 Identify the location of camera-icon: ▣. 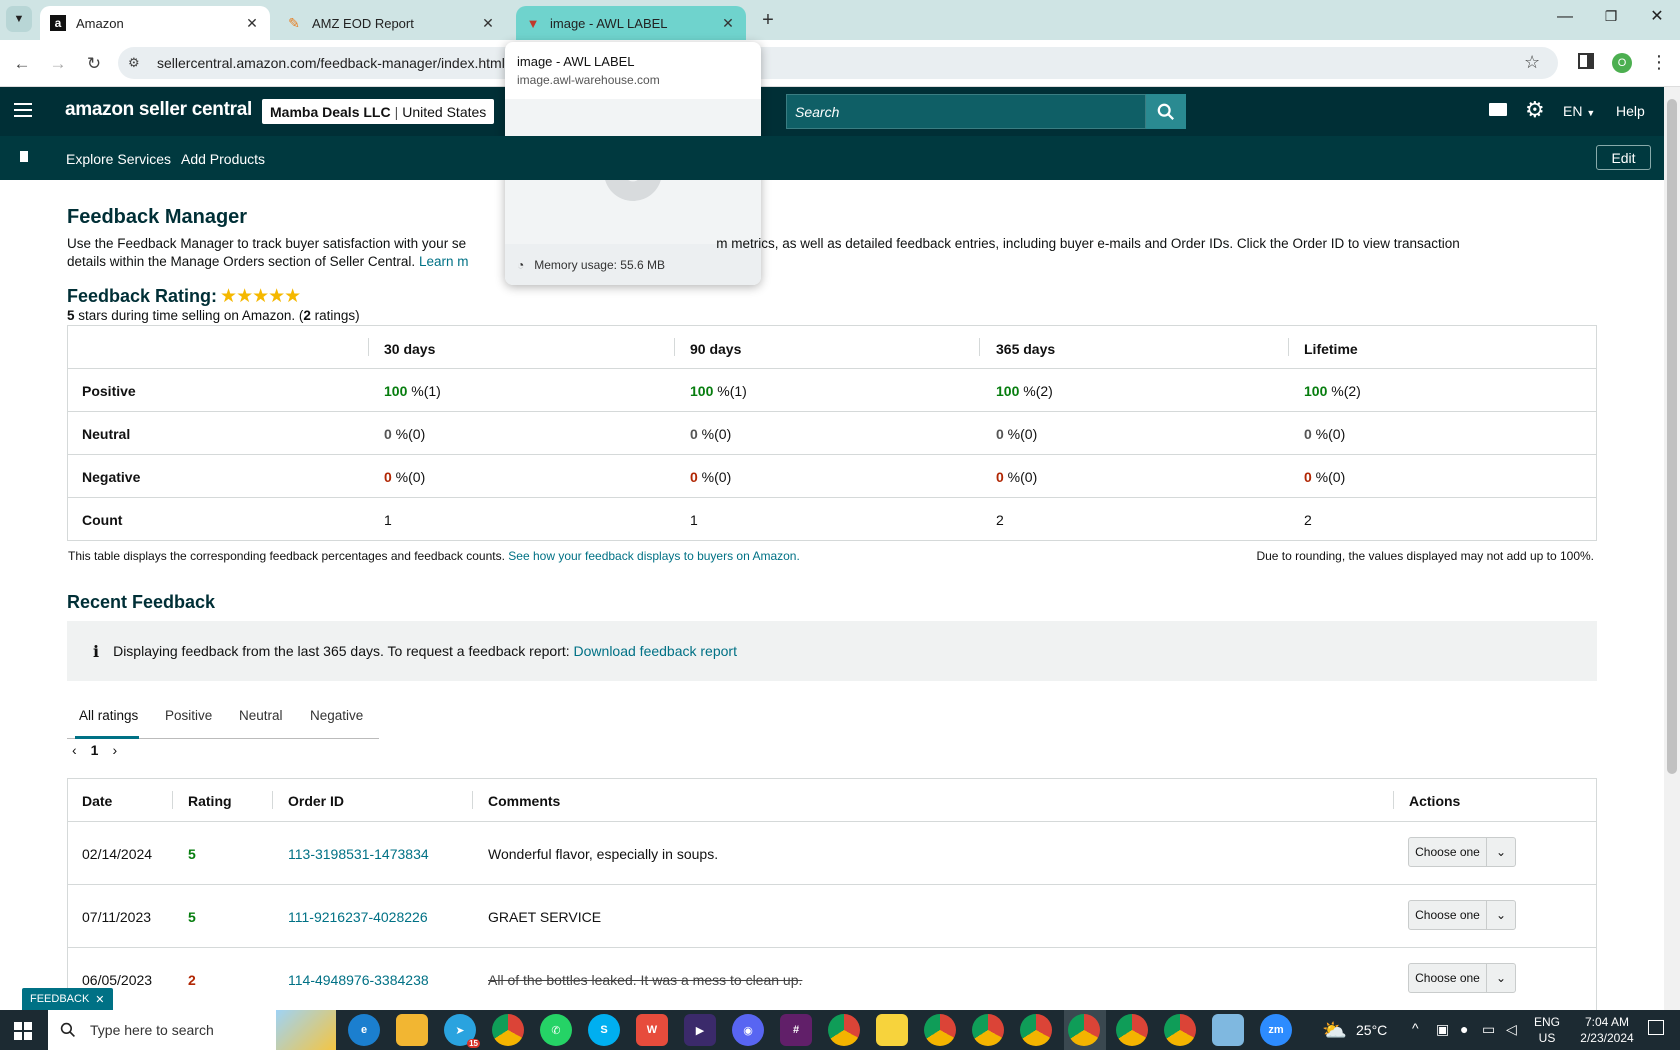
(1442, 1029).